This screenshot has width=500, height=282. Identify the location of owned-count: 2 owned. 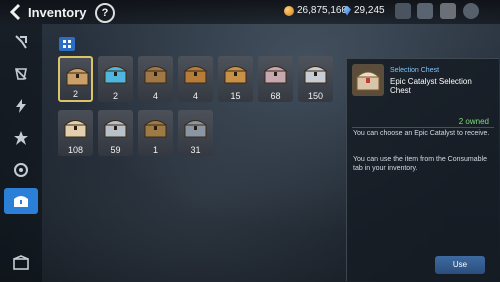
(473, 121).